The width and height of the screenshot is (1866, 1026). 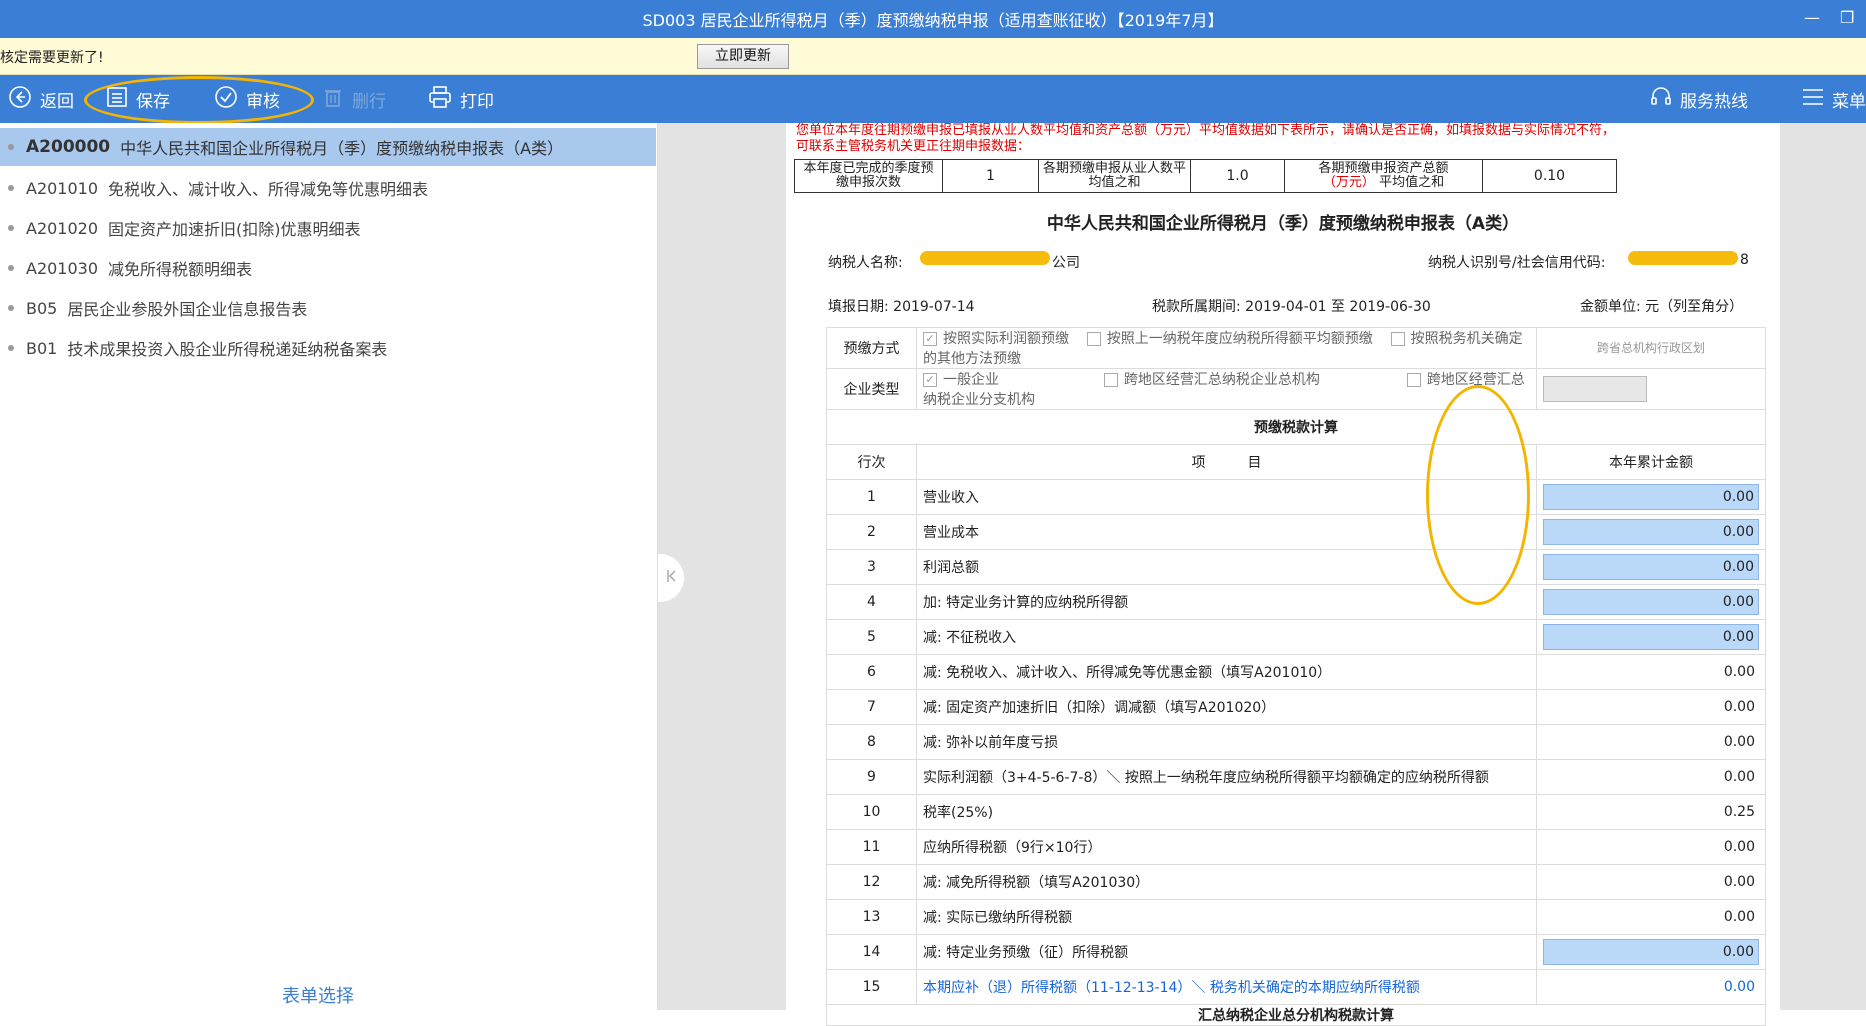 I want to click on row-item: 减: 固定资产加速折旧（扣除）调减额（填写A201020）, so click(x=1226, y=707).